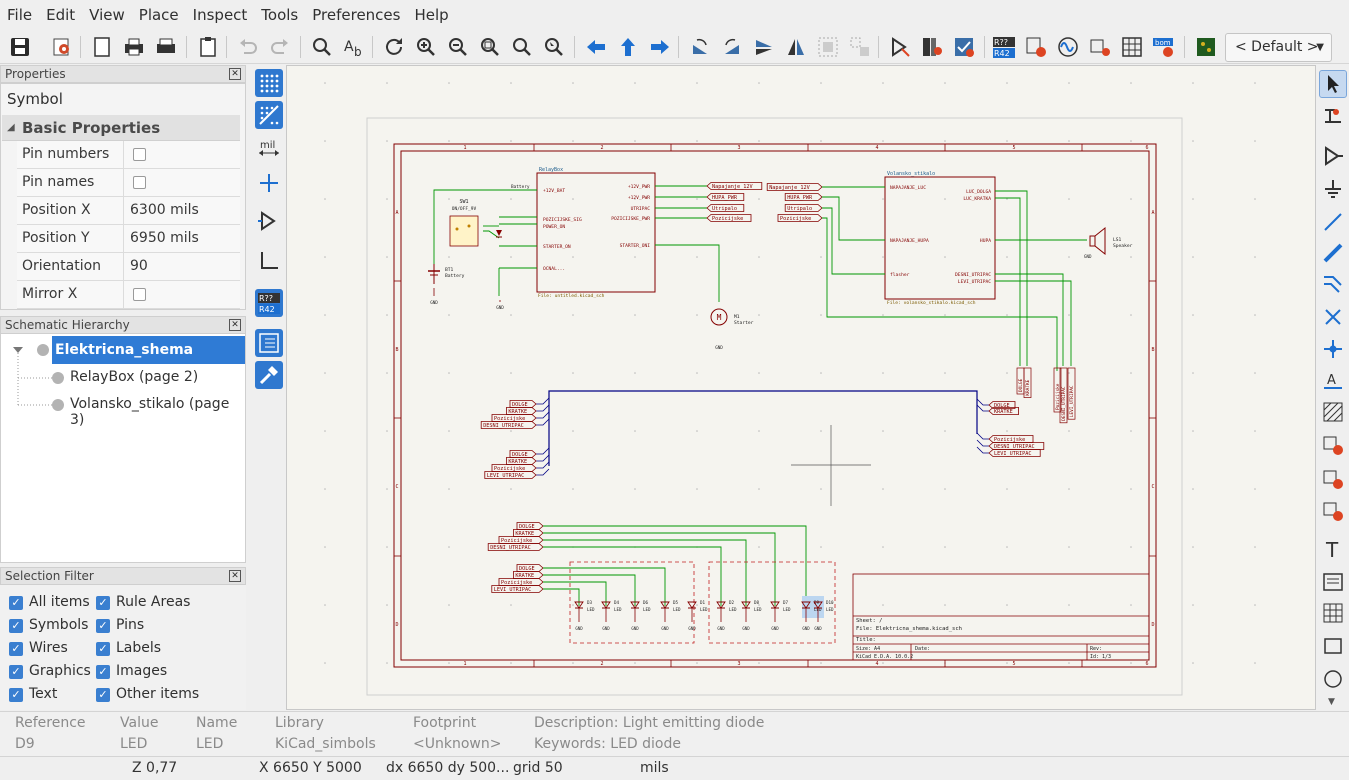  Describe the element at coordinates (1331, 702) in the screenshot. I see `more-tools-chevron-icon: ▼` at that location.